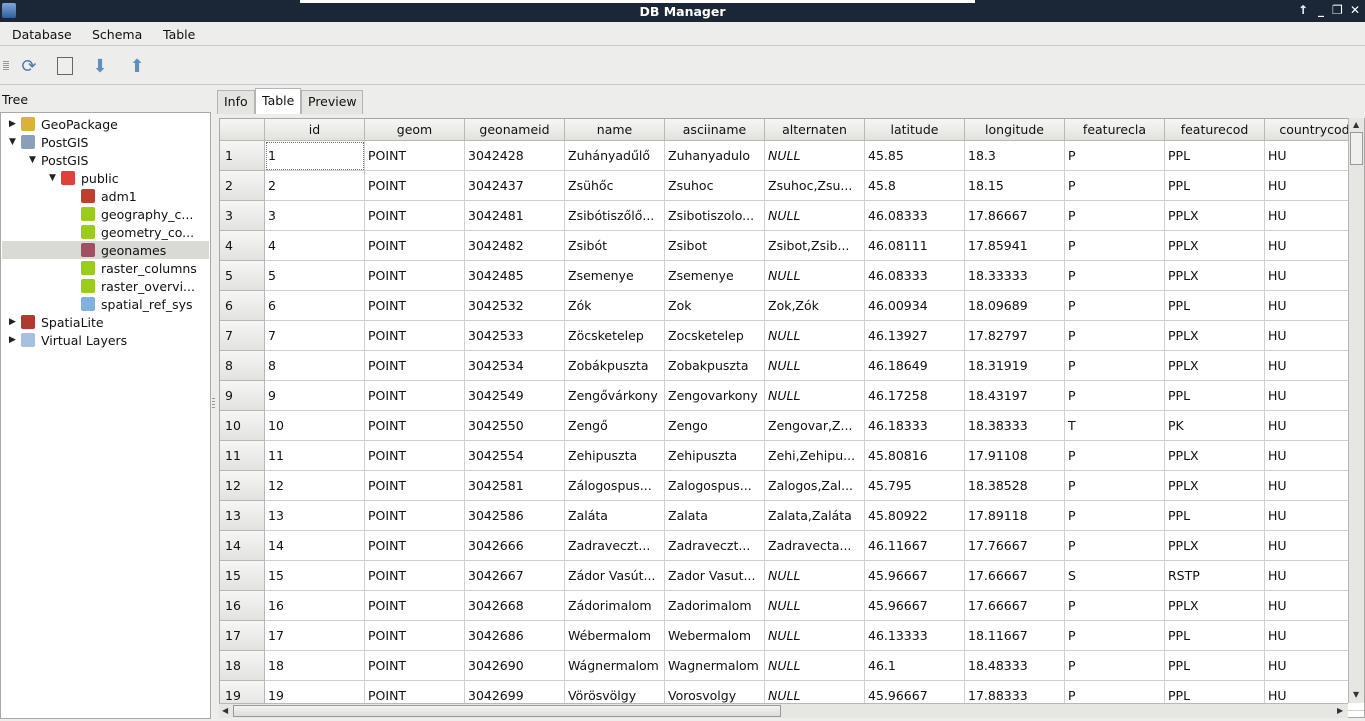 The width and height of the screenshot is (1365, 721). I want to click on table-cell: Zöcsketelep, so click(615, 336).